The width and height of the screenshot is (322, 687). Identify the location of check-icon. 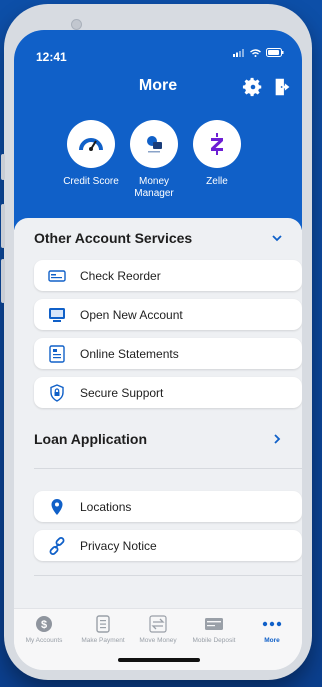
(57, 276).